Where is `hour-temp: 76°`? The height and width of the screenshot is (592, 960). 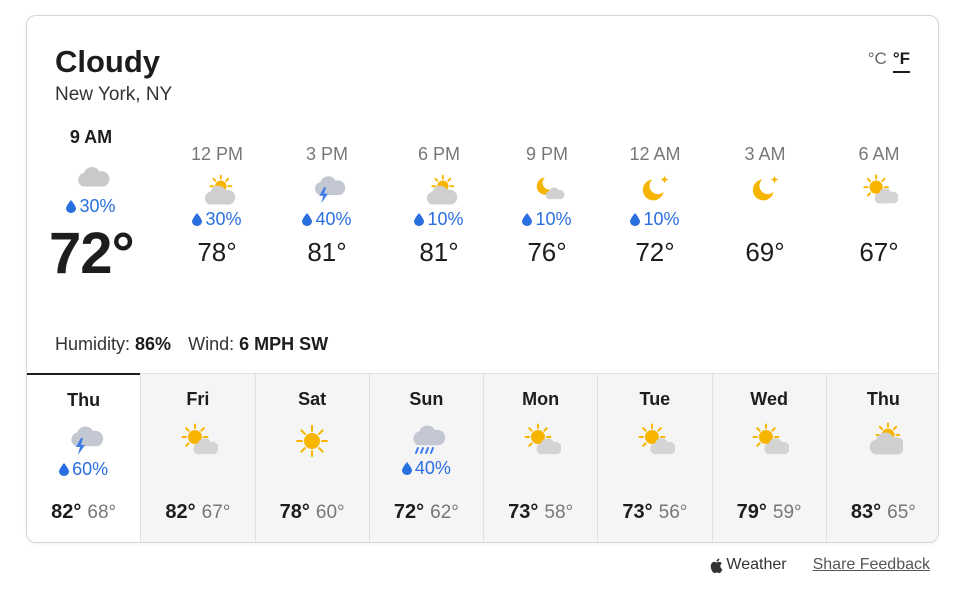
hour-temp: 76° is located at coordinates (547, 252).